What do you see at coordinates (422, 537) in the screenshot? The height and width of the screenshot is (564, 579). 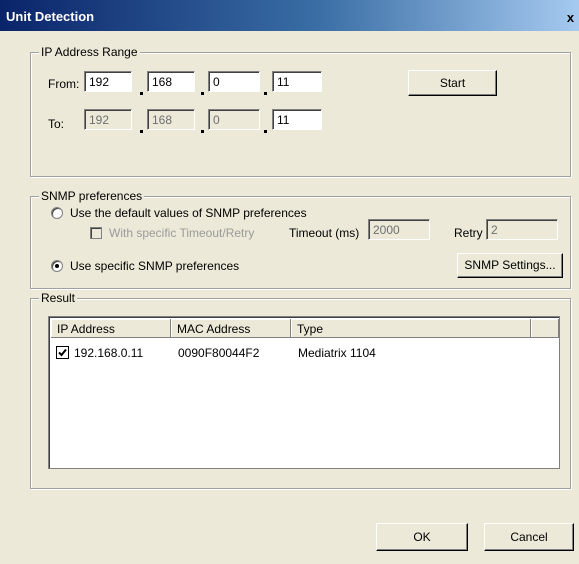 I see `ok-button: OK` at bounding box center [422, 537].